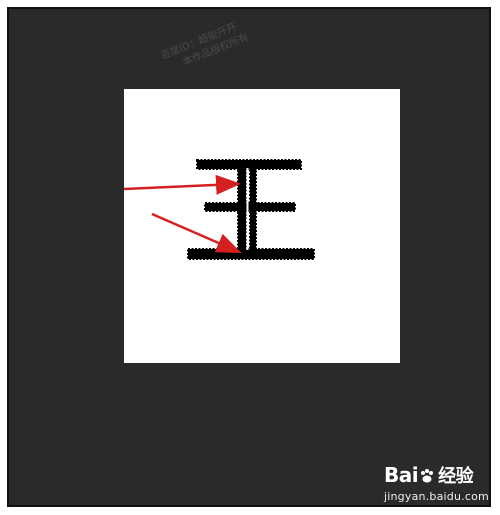  I want to click on red-arrow-bottom, so click(196, 232).